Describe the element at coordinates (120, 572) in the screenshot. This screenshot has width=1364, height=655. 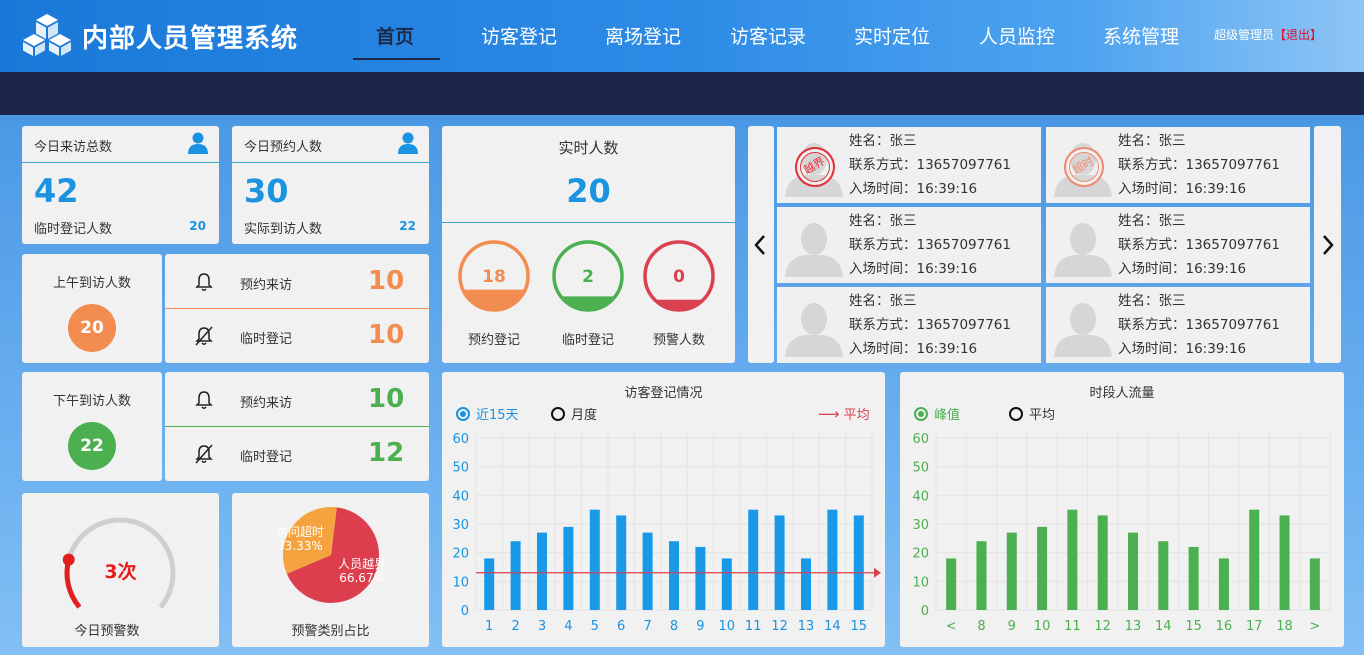
I see `warning-count: 3次` at that location.